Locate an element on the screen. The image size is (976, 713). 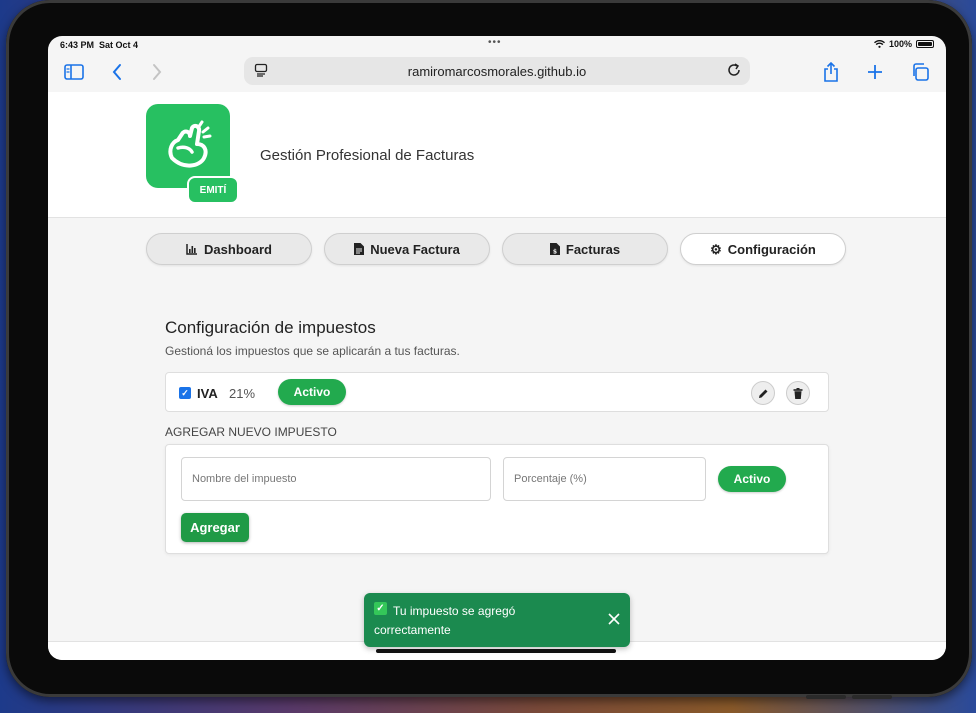
tax-status-toggle: Activo is located at coordinates (312, 392).